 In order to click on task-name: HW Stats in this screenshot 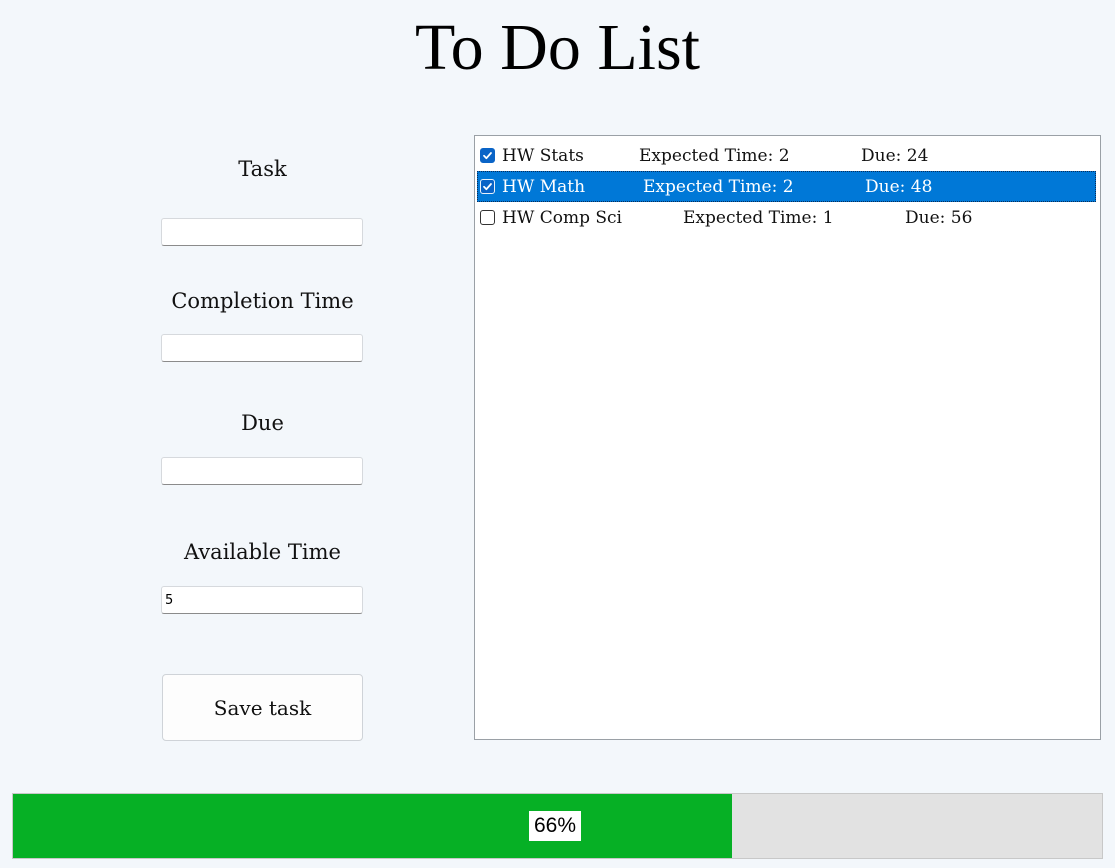, I will do `click(543, 155)`.